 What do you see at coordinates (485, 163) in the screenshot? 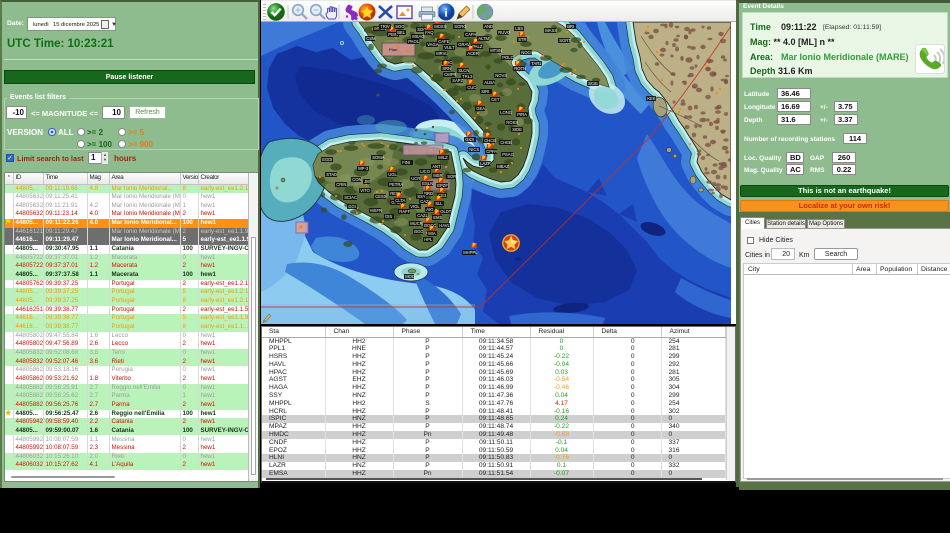
I see `svg-text: LAZR` at bounding box center [485, 163].